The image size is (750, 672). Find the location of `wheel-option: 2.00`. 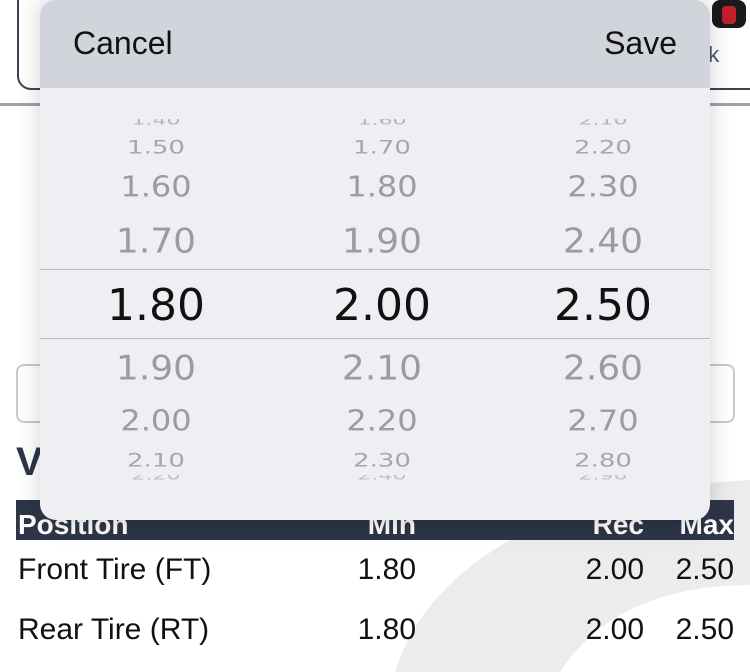

wheel-option: 2.00 is located at coordinates (156, 420).